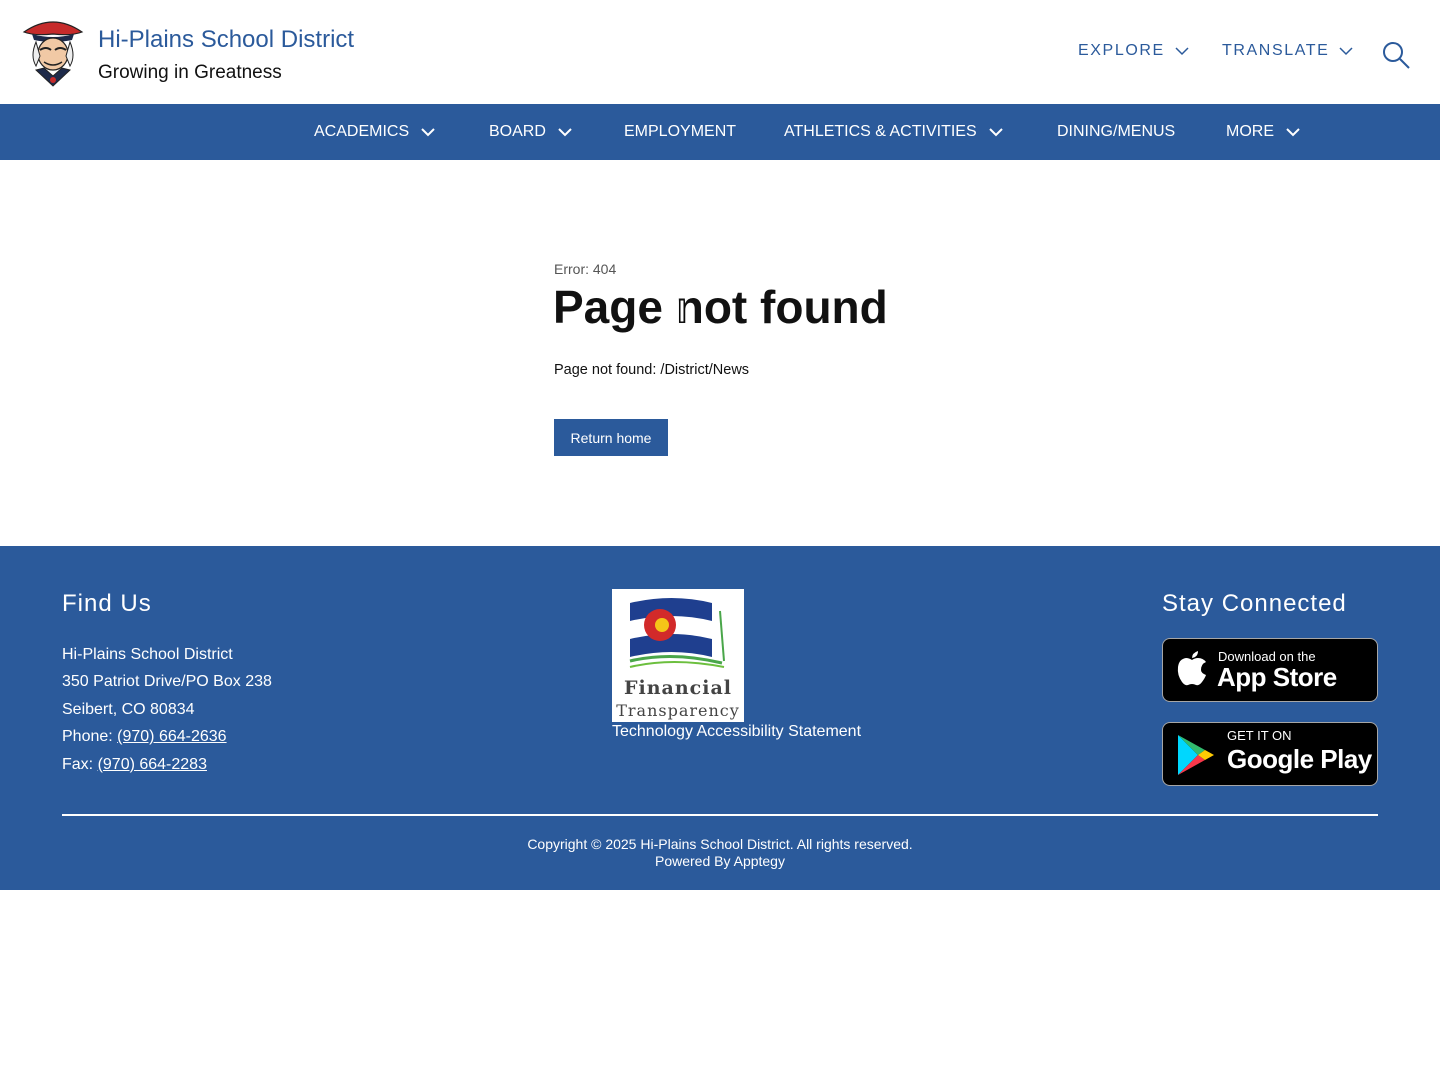 The height and width of the screenshot is (1080, 1440). What do you see at coordinates (677, 633) in the screenshot?
I see `colorado-flag-icon` at bounding box center [677, 633].